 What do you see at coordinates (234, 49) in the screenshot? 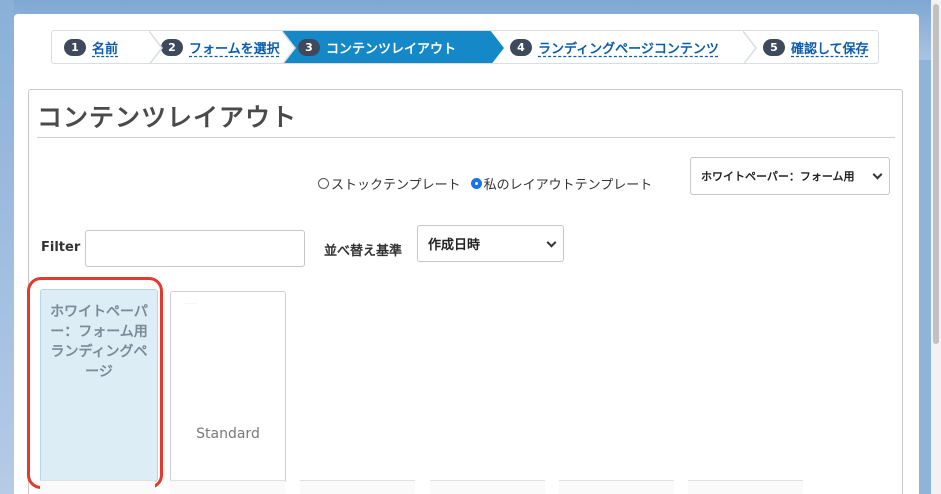
I see `step-label: フォームを選択` at bounding box center [234, 49].